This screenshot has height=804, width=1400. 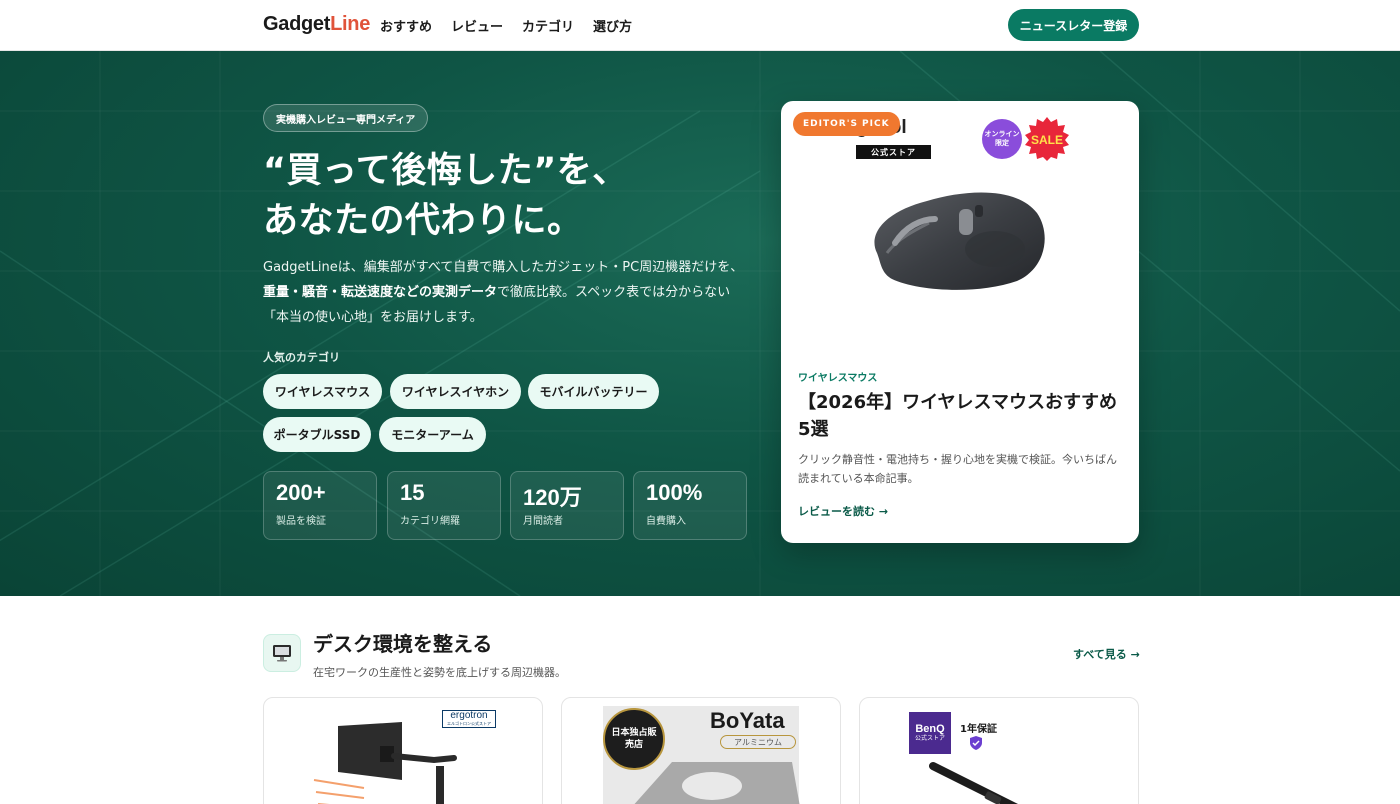 I want to click on section-subtitle: 在宅ワークの生産性と姿勢を底上げする周辺機器。, so click(x=439, y=672).